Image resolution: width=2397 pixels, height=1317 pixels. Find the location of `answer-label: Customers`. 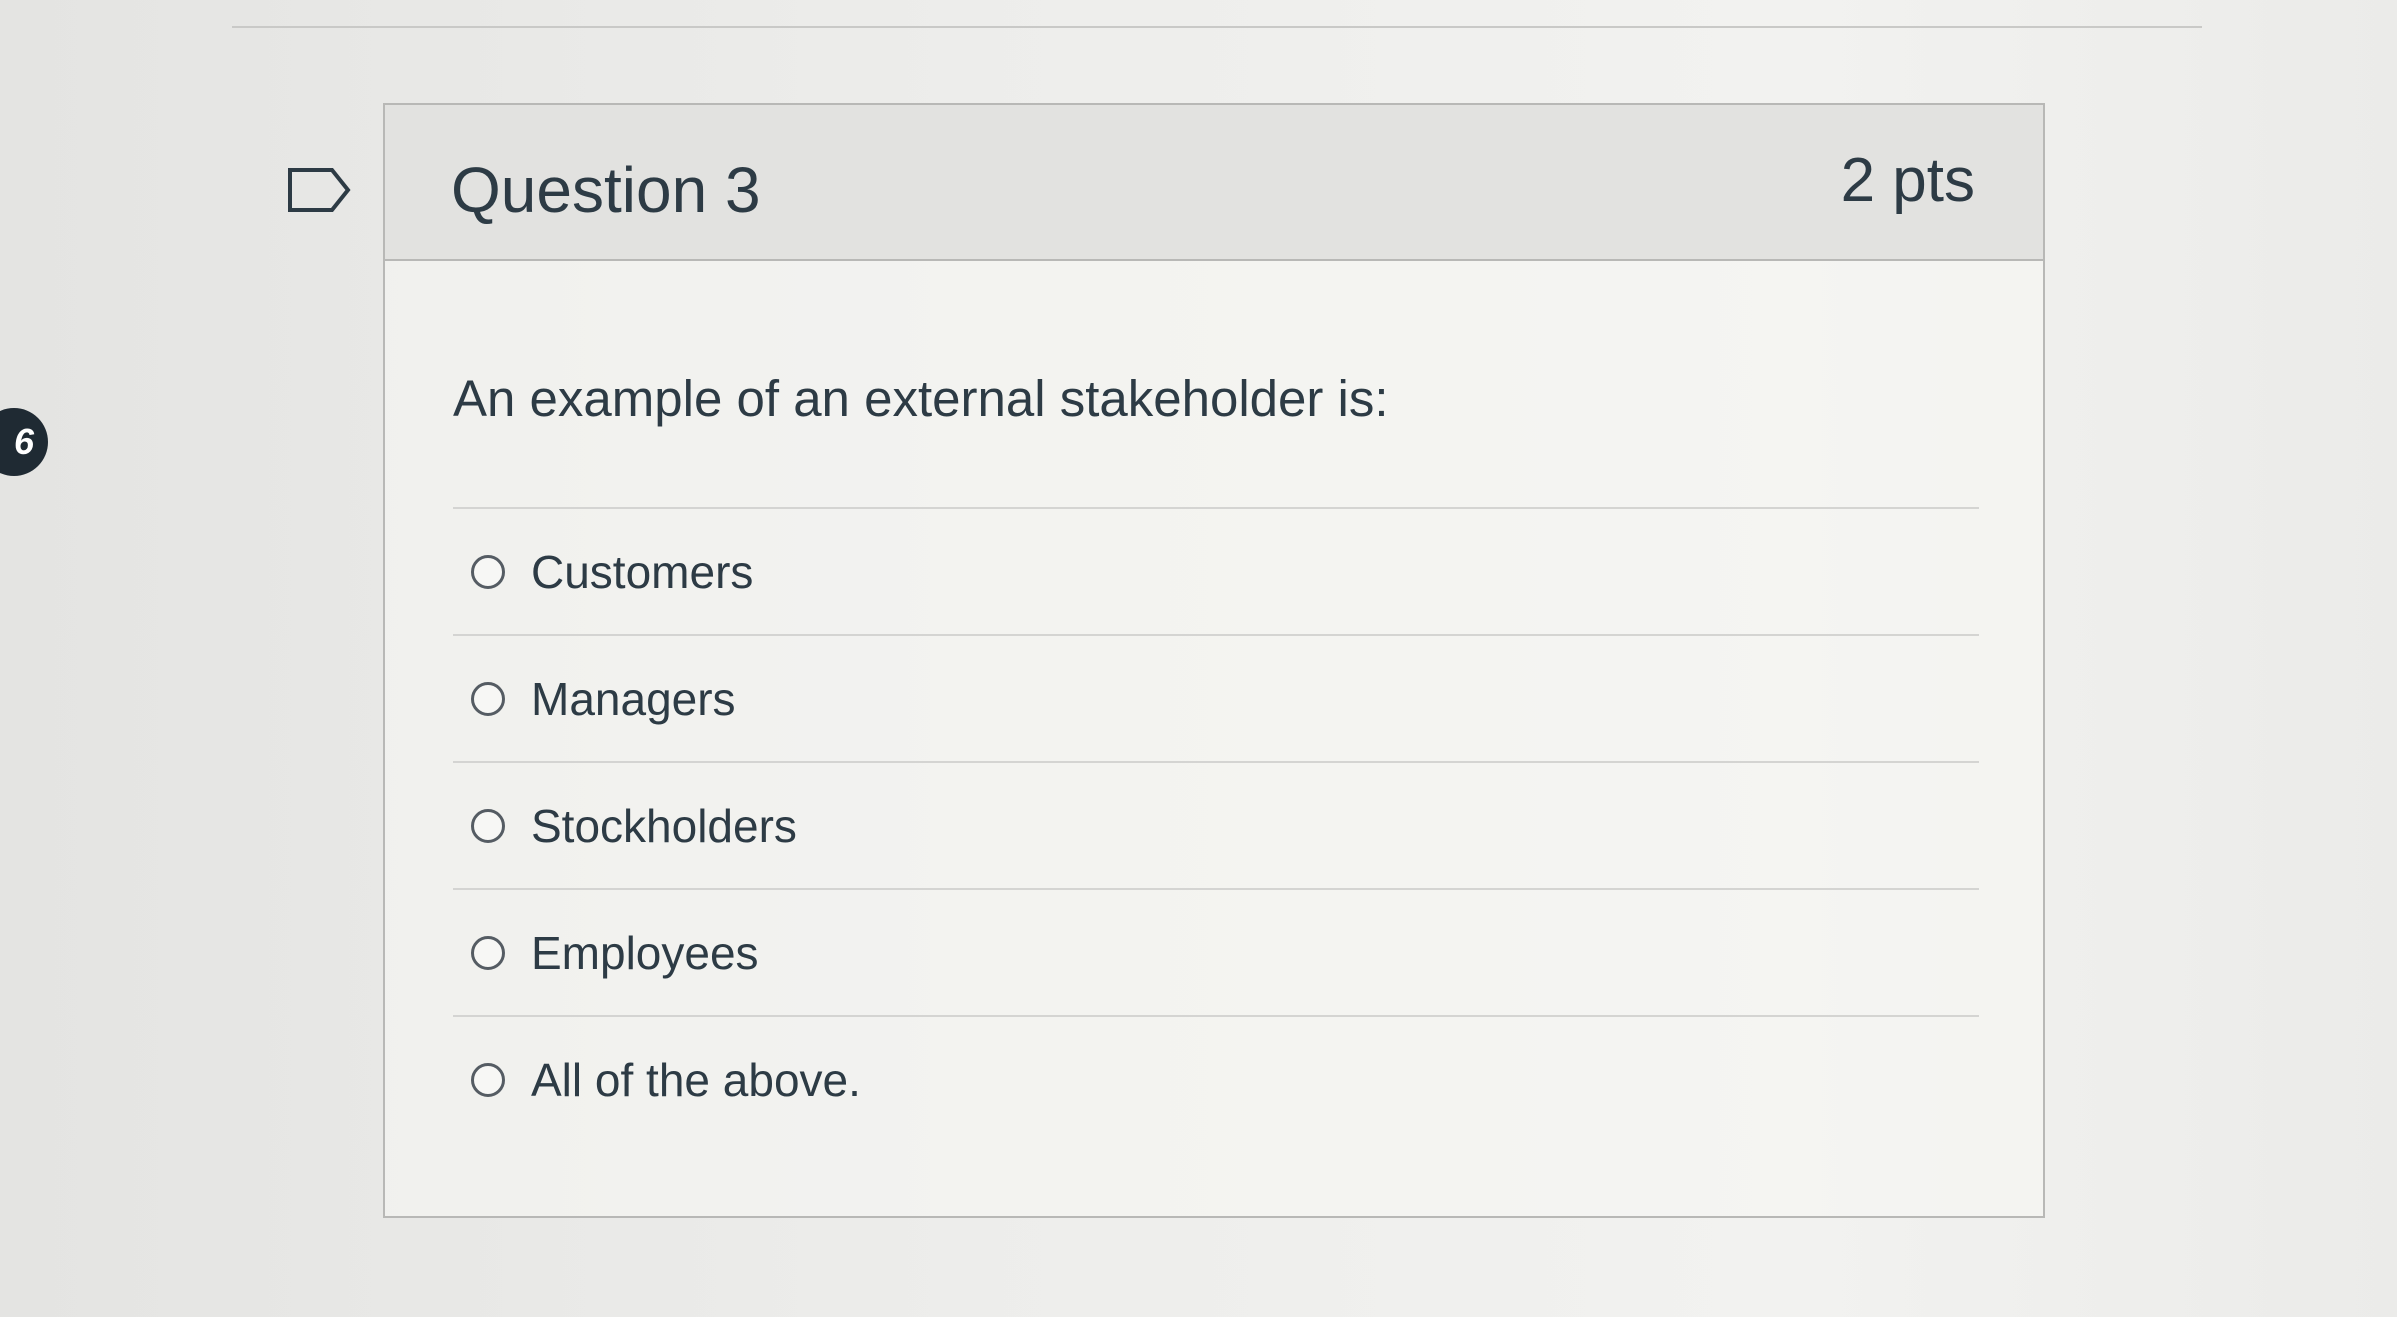

answer-label: Customers is located at coordinates (642, 572).